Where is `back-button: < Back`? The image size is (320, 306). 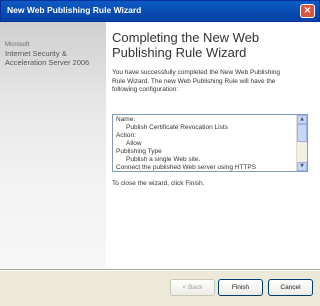
back-button: < Back is located at coordinates (192, 287).